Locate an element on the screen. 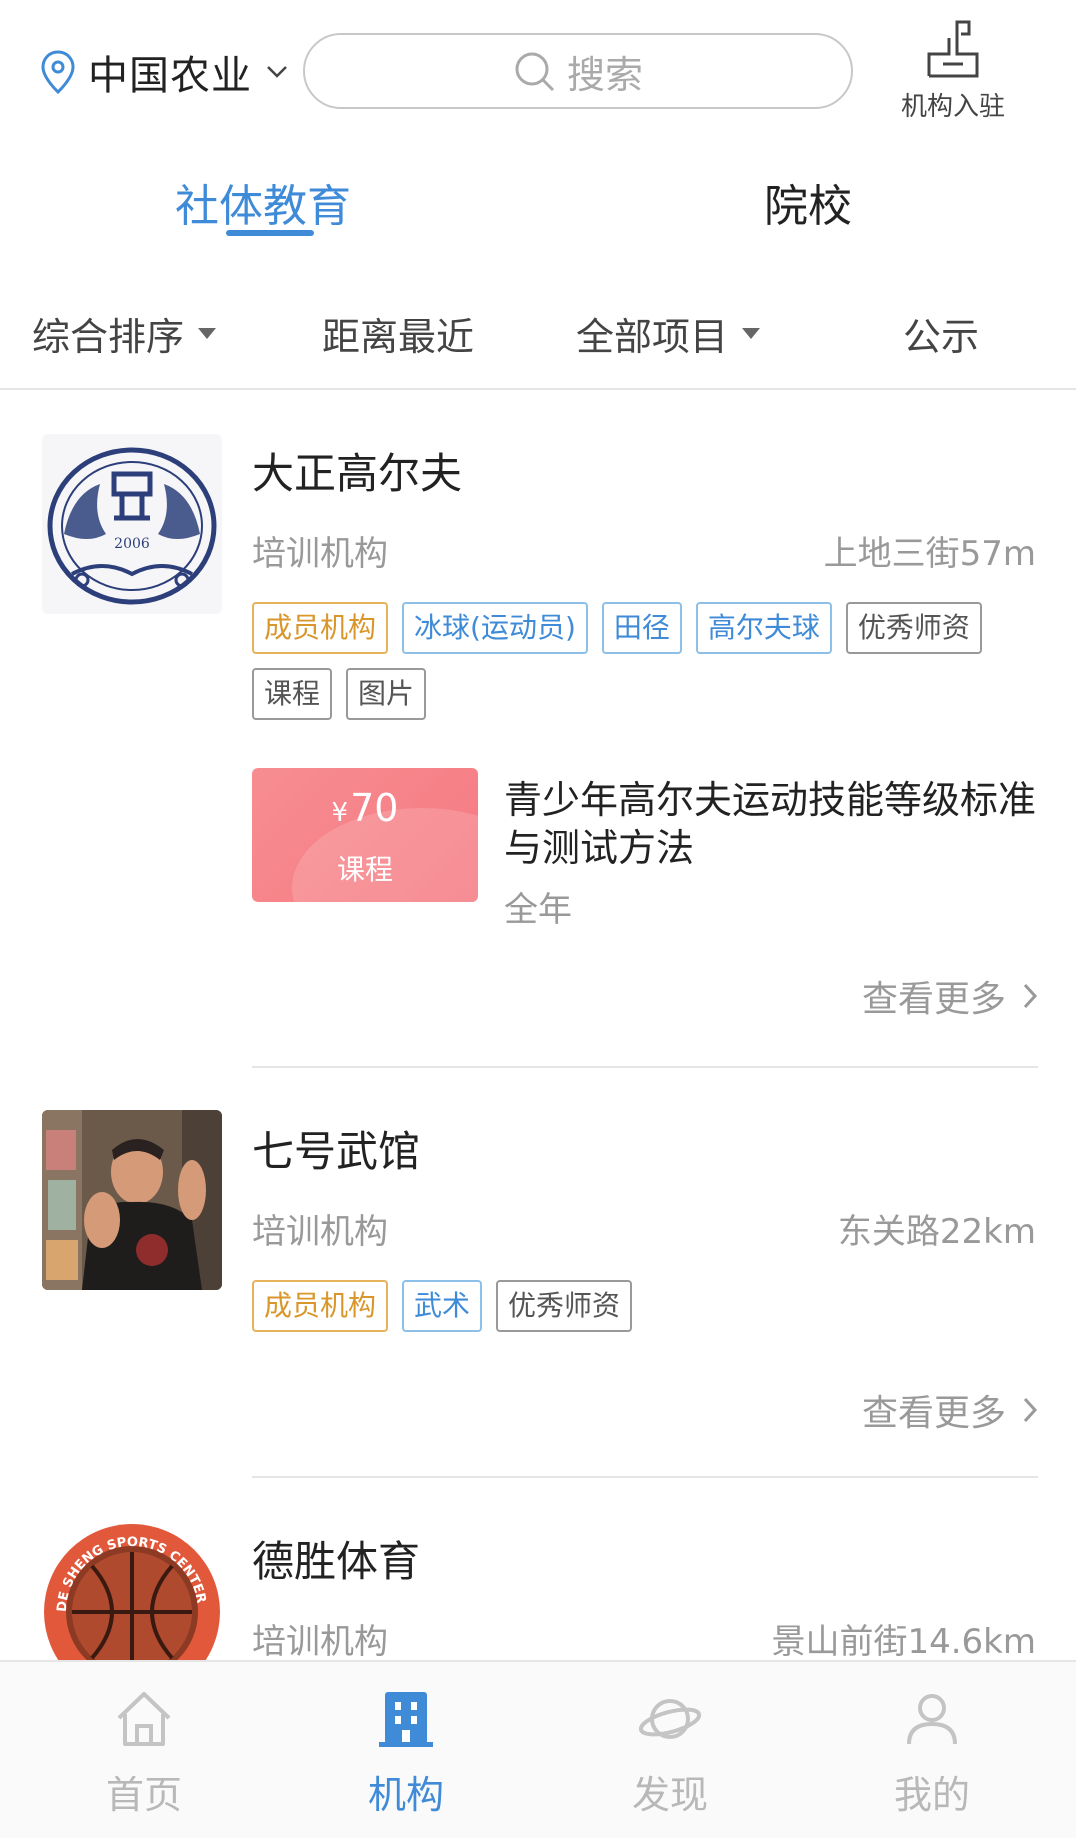 This screenshot has height=1838, width=1076. tag-sport: 武术 is located at coordinates (442, 1306).